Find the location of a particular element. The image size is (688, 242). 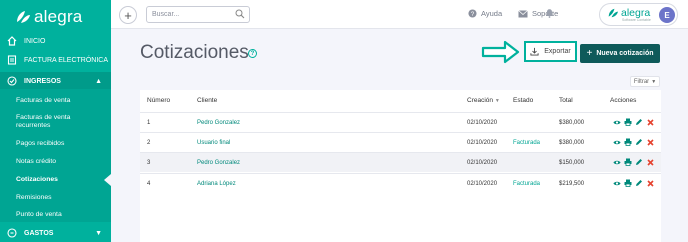

mail-icon is located at coordinates (523, 13).